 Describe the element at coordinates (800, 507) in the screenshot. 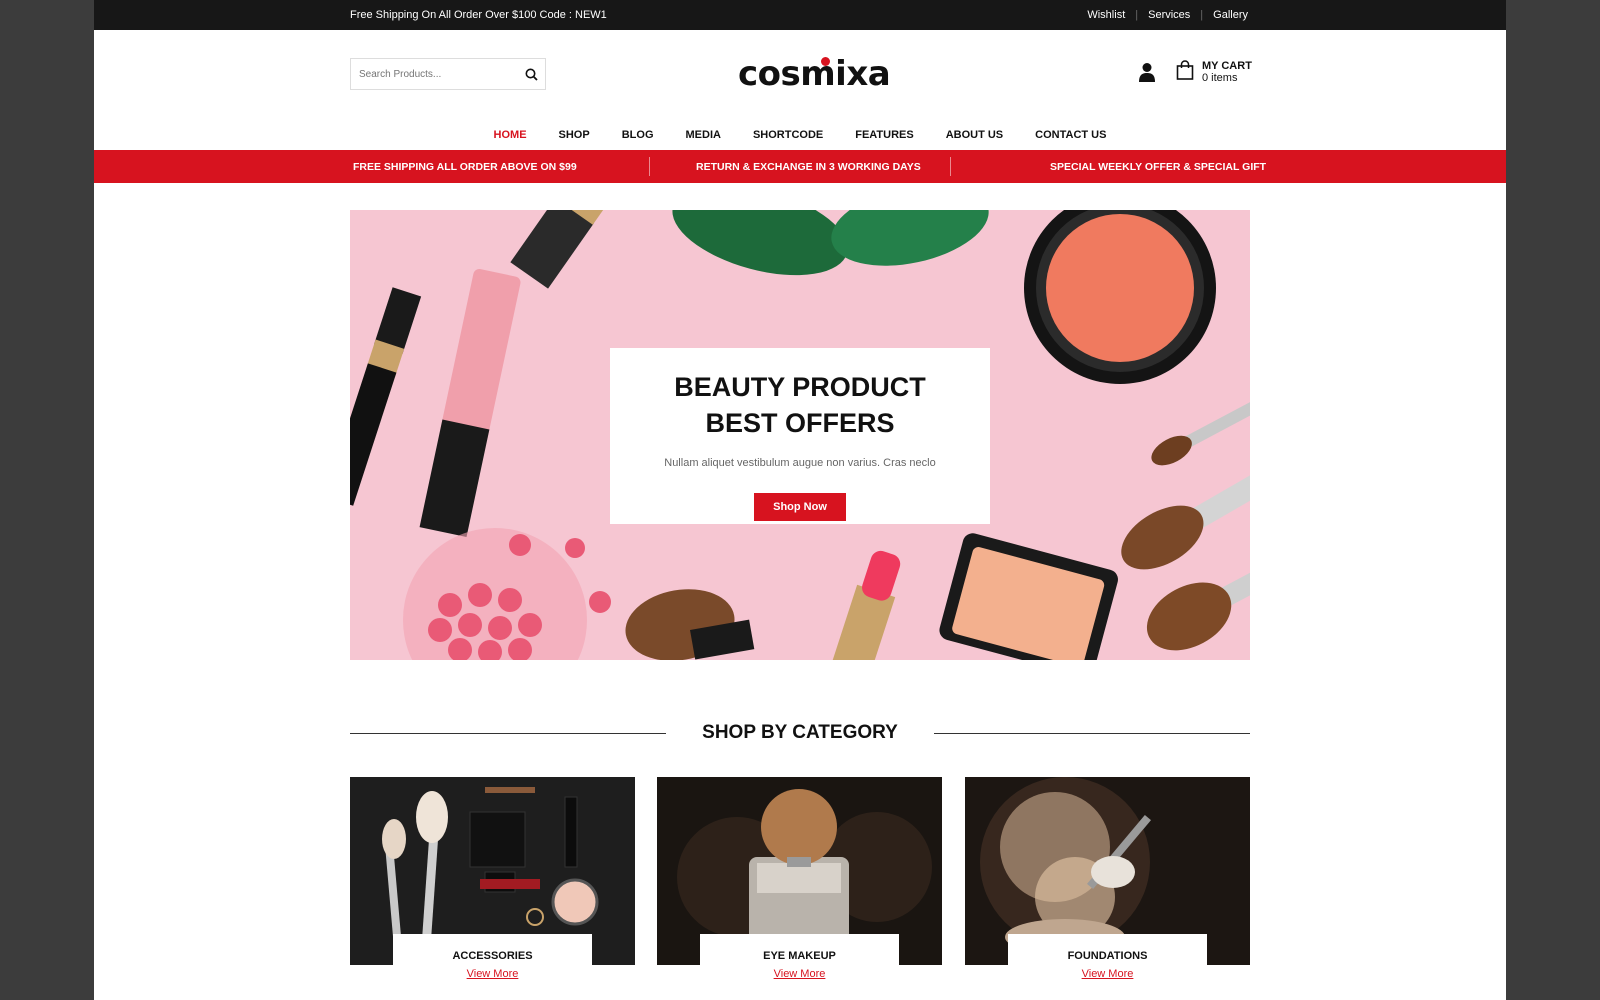

I see `shop-now-button: Shop Now` at that location.